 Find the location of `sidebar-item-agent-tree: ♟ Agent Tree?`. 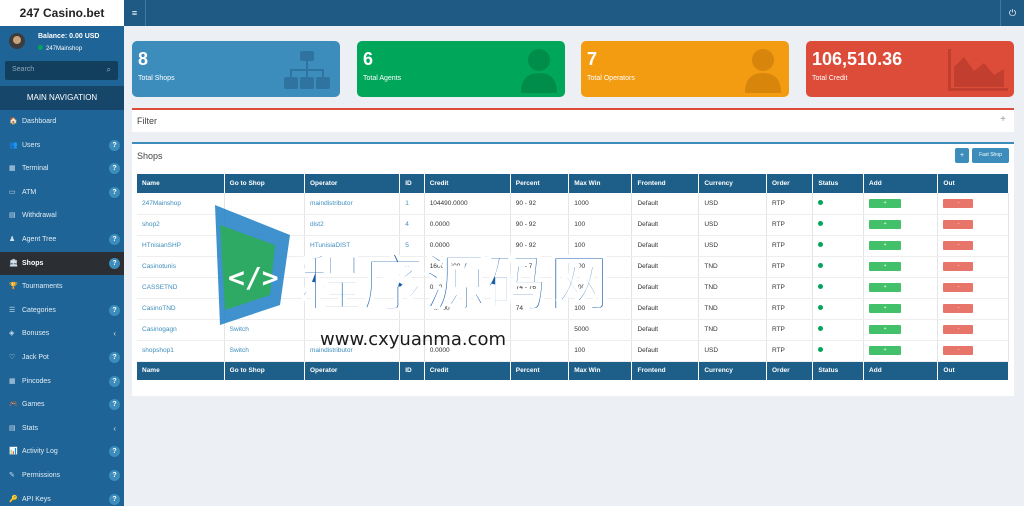

sidebar-item-agent-tree: ♟ Agent Tree? is located at coordinates (62, 240).